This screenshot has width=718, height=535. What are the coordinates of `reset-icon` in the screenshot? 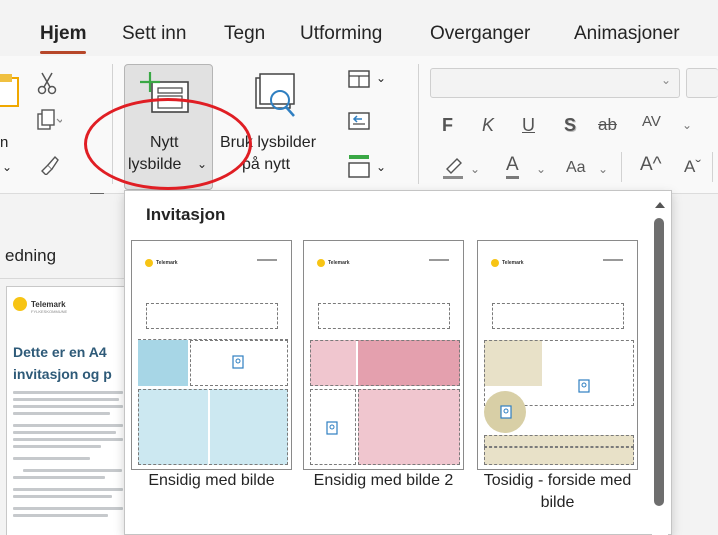 It's located at (359, 121).